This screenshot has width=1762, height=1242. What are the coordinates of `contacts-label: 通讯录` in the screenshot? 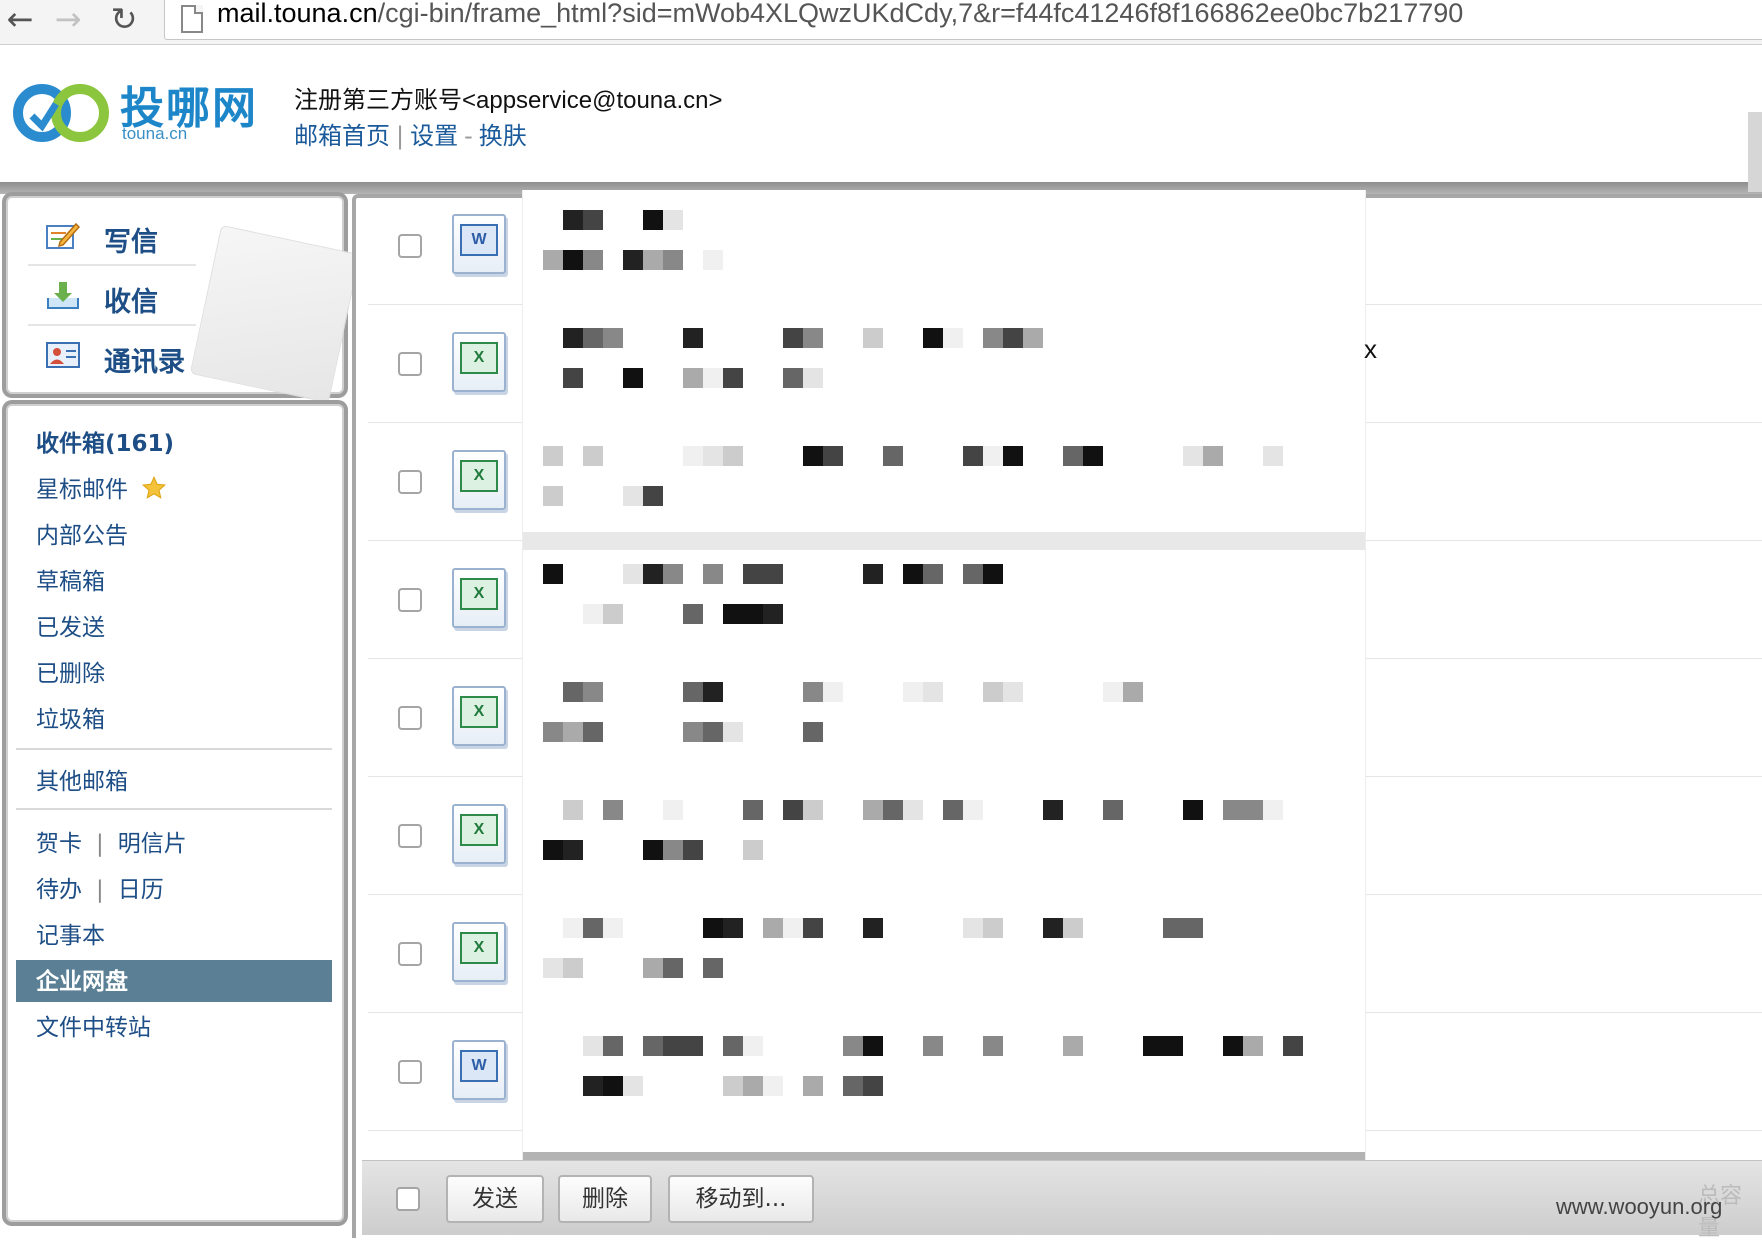 It's located at (144, 362).